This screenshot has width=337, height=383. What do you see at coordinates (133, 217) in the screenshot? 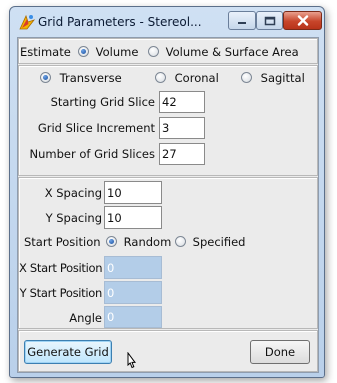
I see `y-spacing-input` at bounding box center [133, 217].